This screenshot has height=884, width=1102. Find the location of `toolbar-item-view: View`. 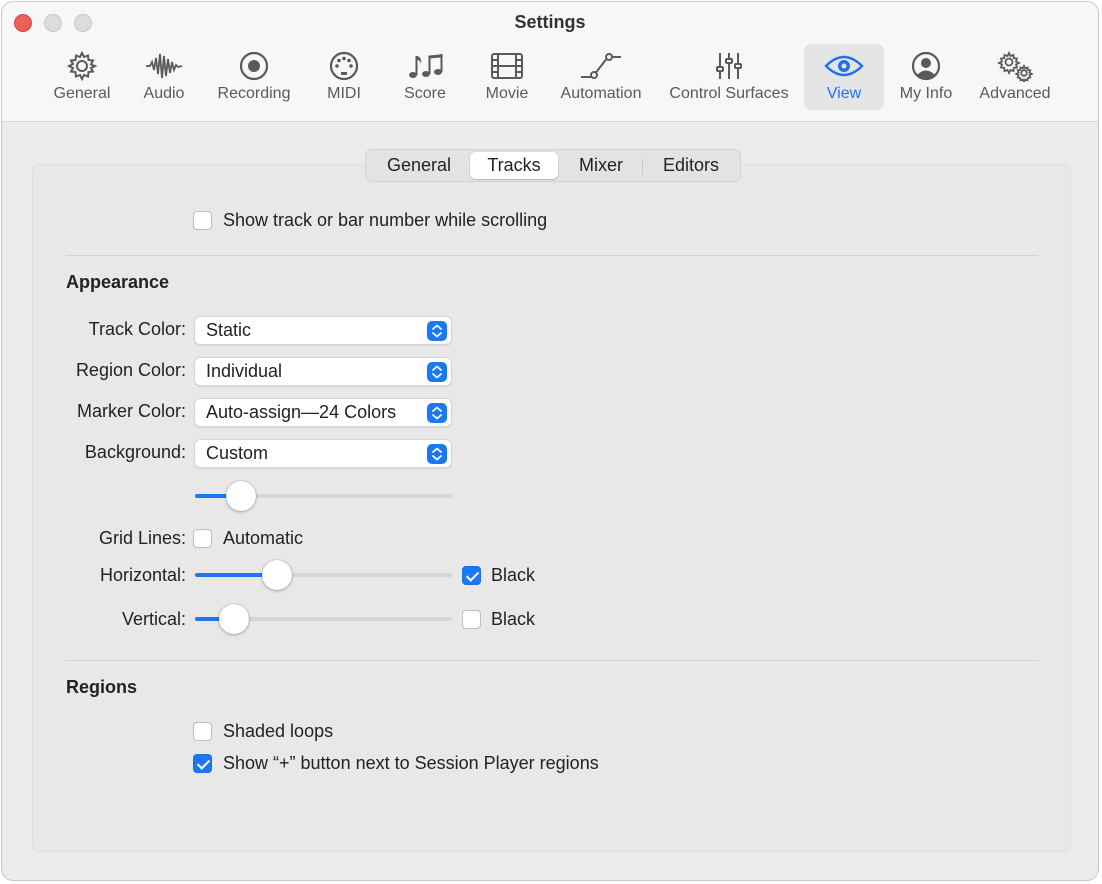

toolbar-item-view: View is located at coordinates (844, 77).